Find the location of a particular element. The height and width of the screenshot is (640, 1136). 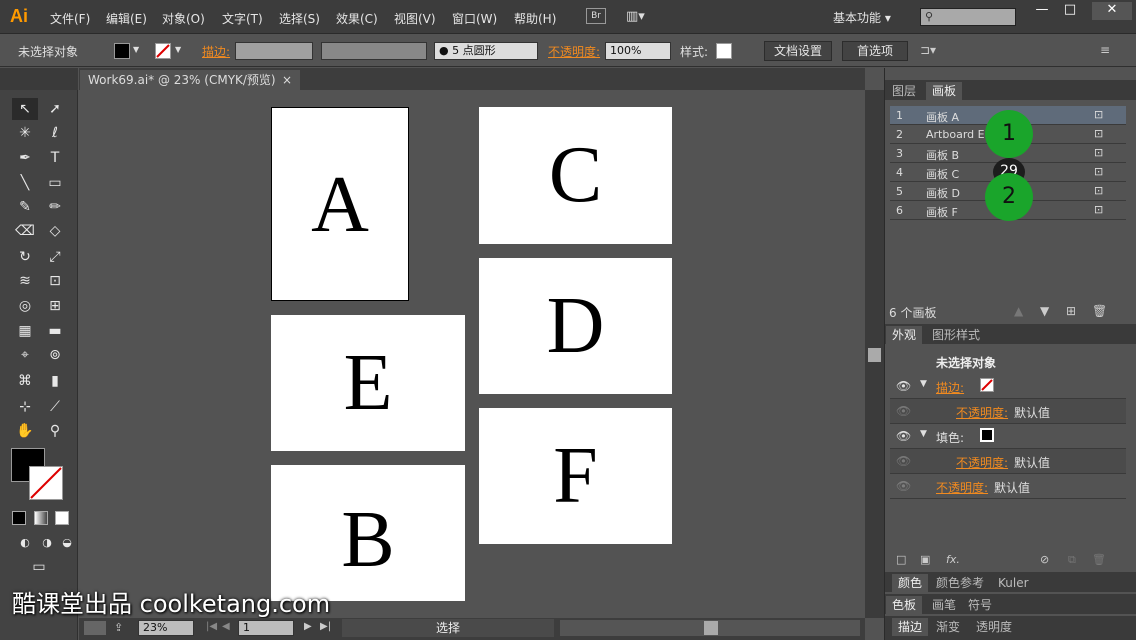

new-artboard-icon: ⊞ is located at coordinates (1071, 311).